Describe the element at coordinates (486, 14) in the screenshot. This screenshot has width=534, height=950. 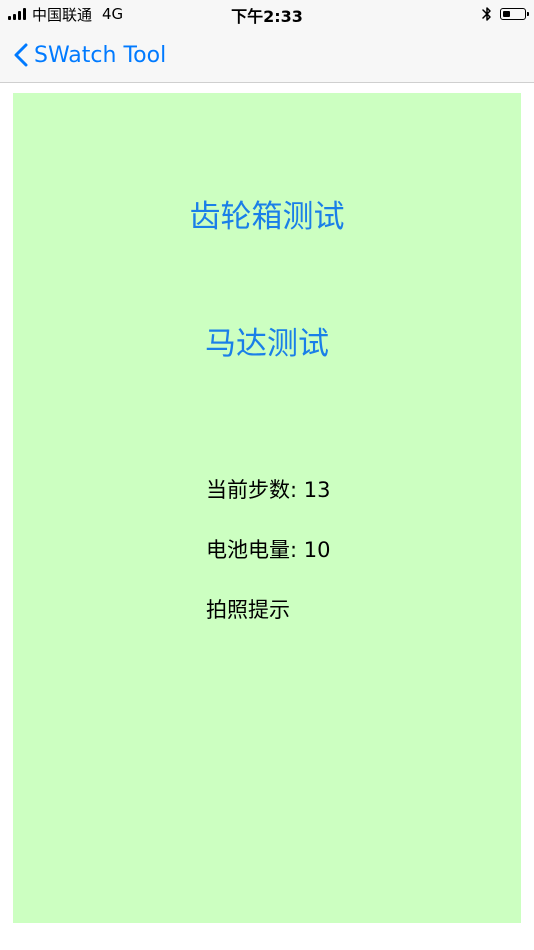
I see `bluetooth-icon` at that location.